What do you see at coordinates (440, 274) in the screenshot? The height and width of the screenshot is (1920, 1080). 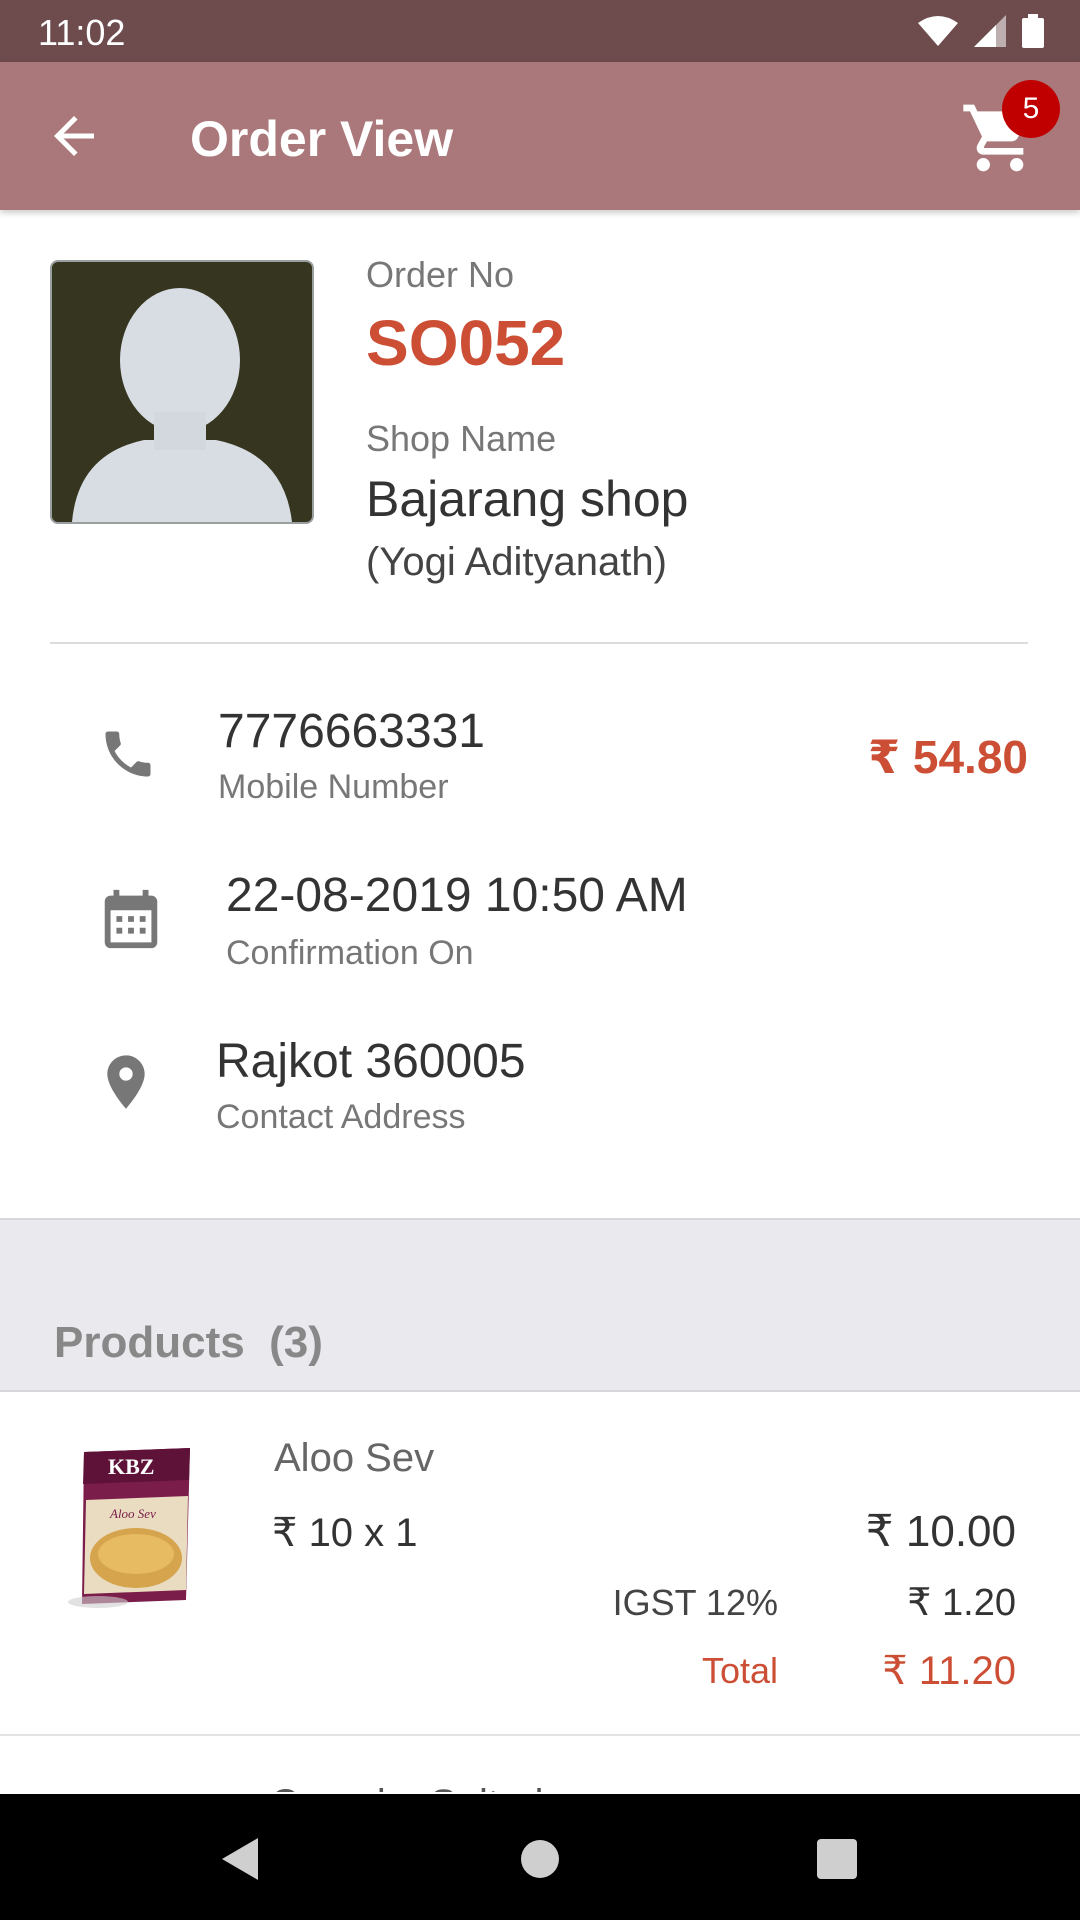 I see `order-no-label: Order No` at bounding box center [440, 274].